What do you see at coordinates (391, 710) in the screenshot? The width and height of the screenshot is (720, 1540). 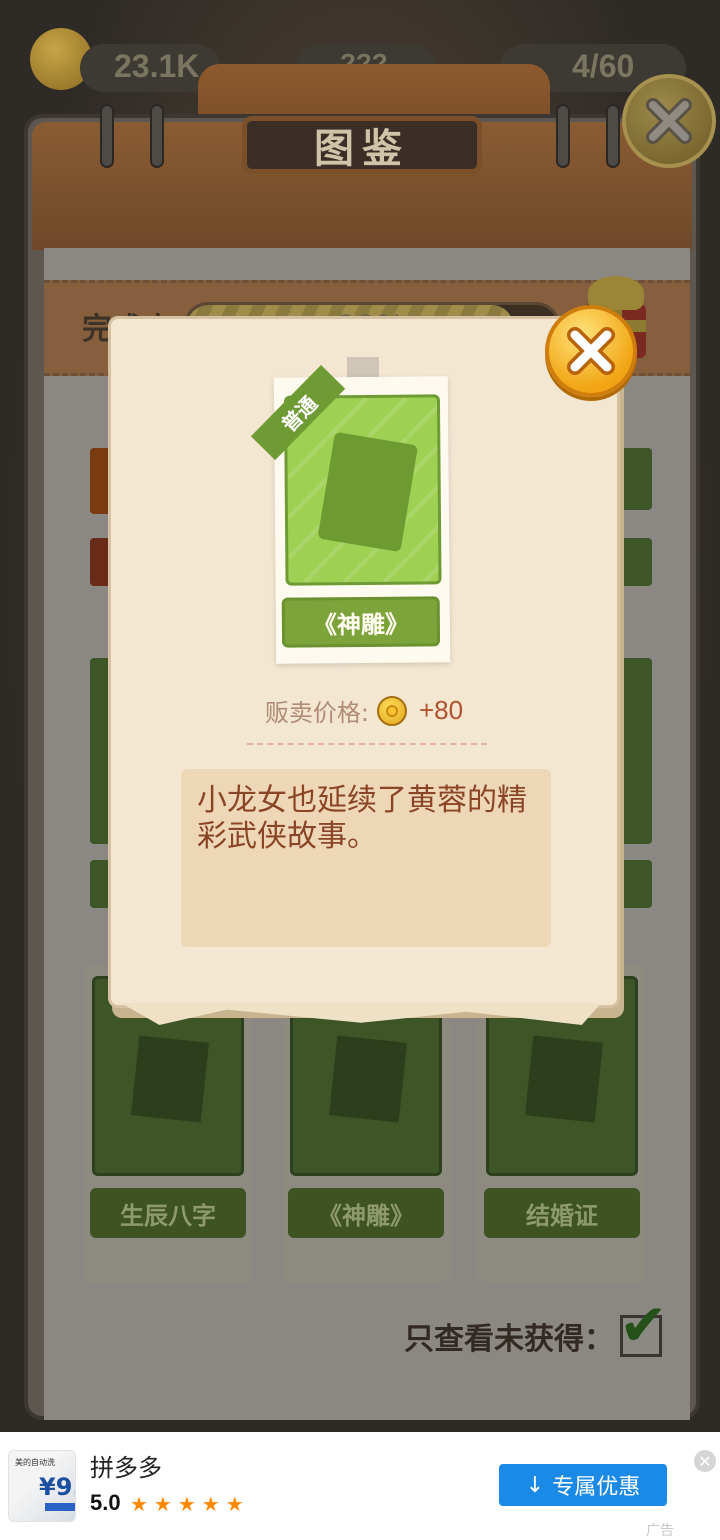 I see `gold-coin-icon` at bounding box center [391, 710].